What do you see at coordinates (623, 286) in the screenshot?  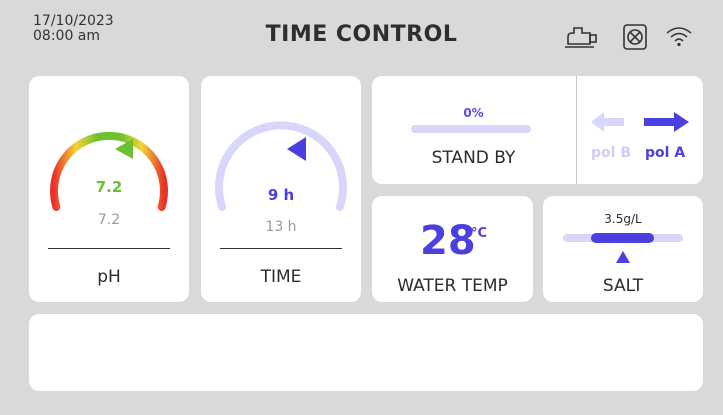 I see `salt-label: SALT` at bounding box center [623, 286].